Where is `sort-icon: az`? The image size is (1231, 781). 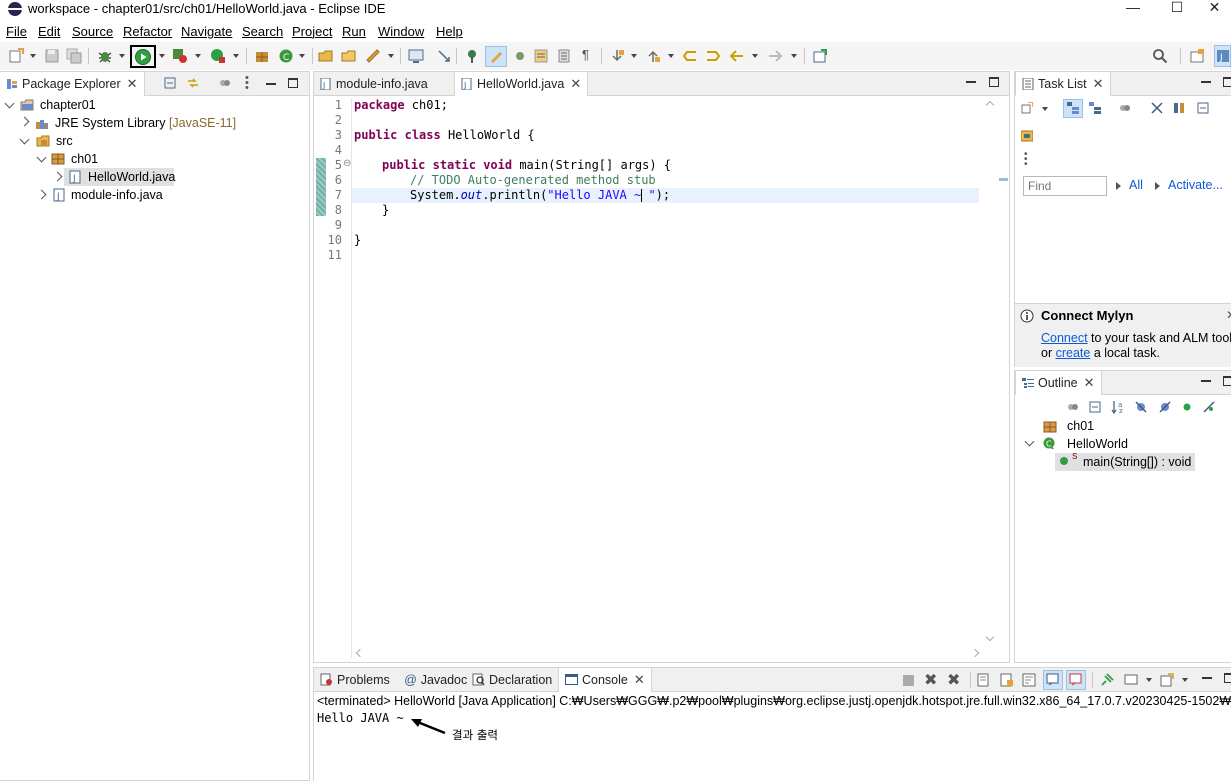 sort-icon: az is located at coordinates (1119, 407).